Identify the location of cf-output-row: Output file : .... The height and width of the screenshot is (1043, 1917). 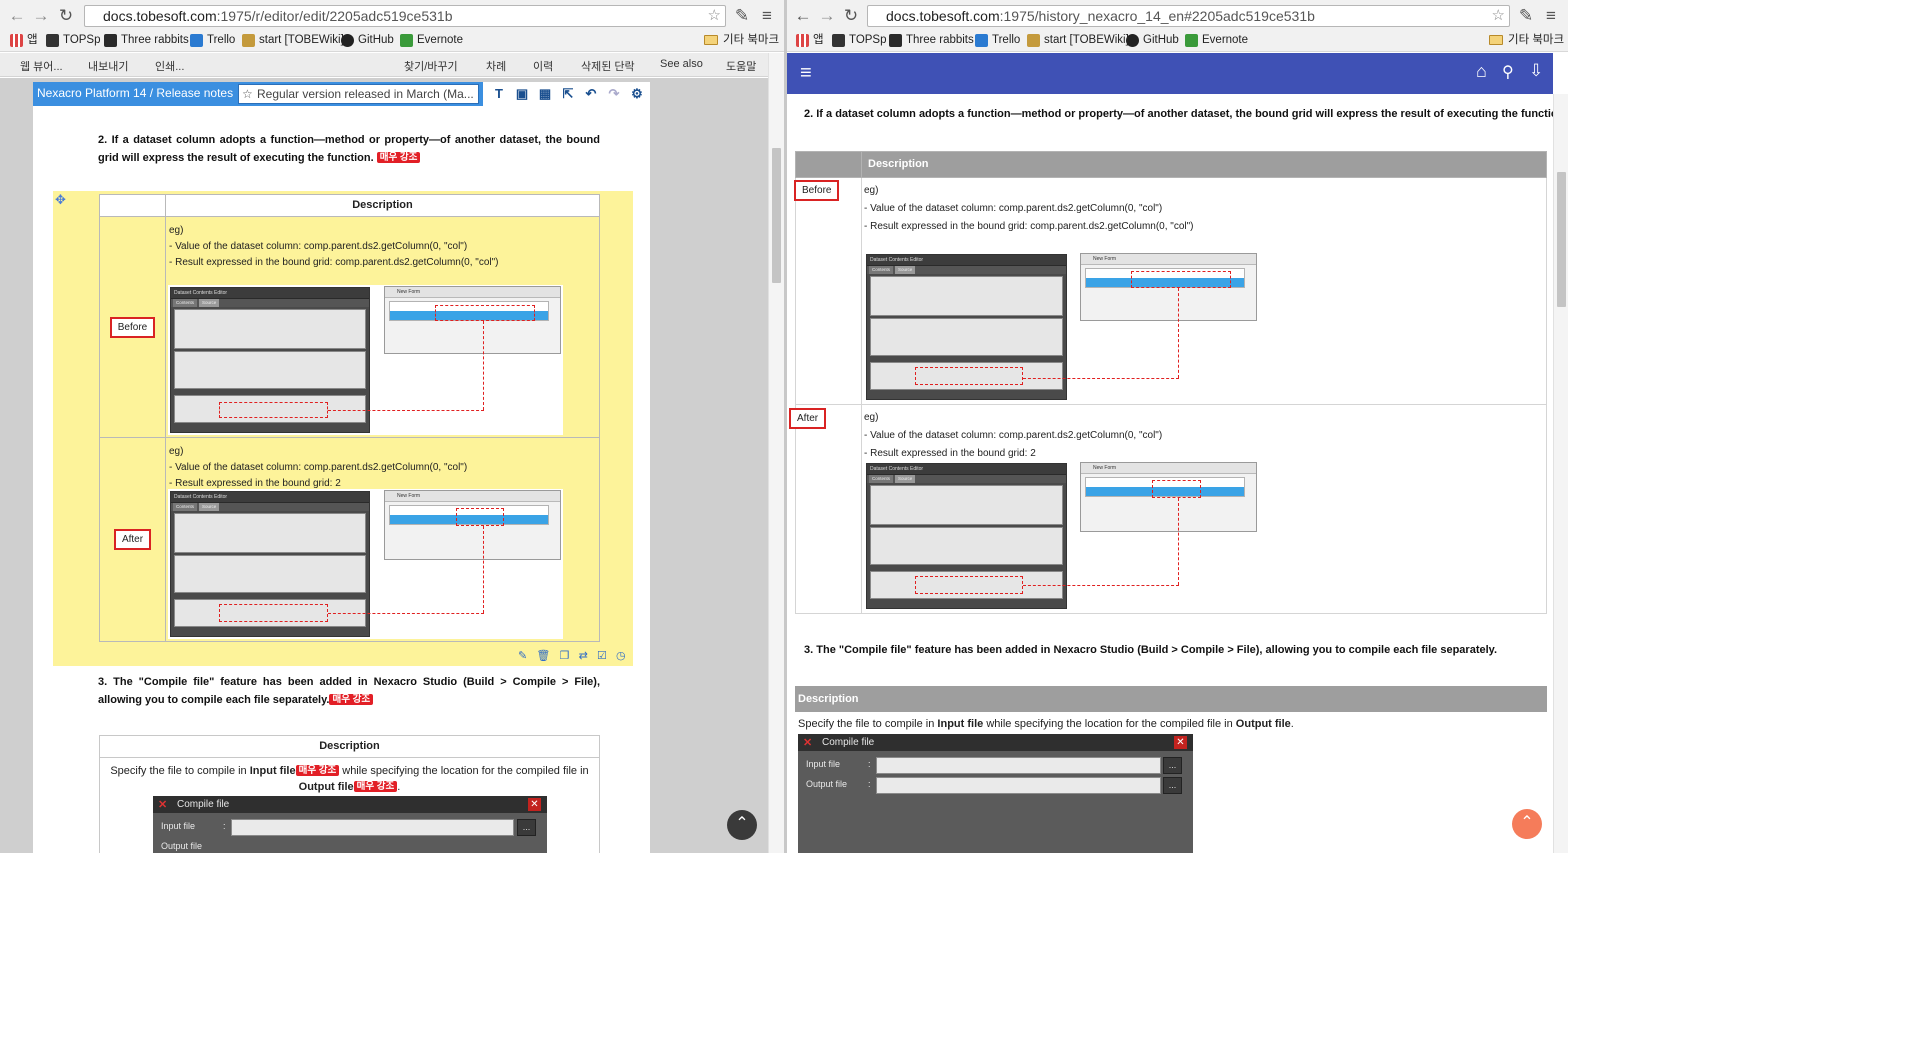
(995, 786).